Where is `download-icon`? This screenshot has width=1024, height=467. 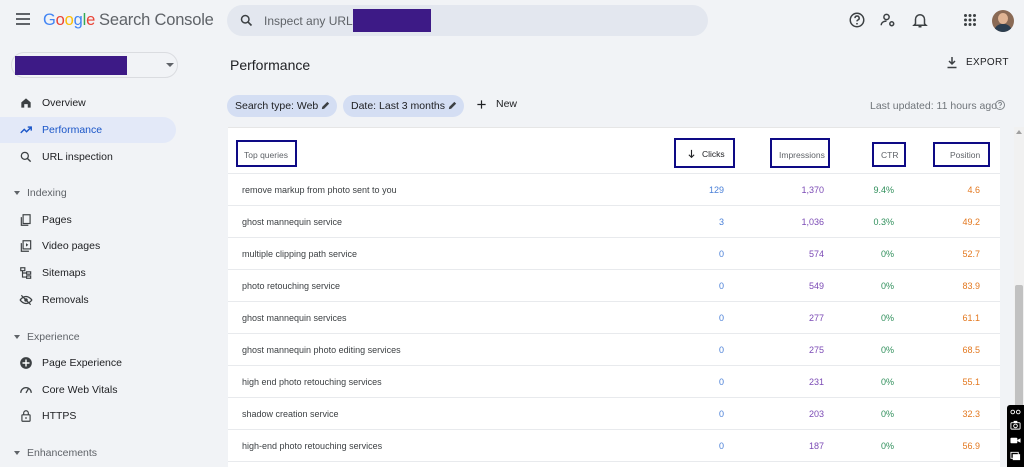
download-icon is located at coordinates (952, 63).